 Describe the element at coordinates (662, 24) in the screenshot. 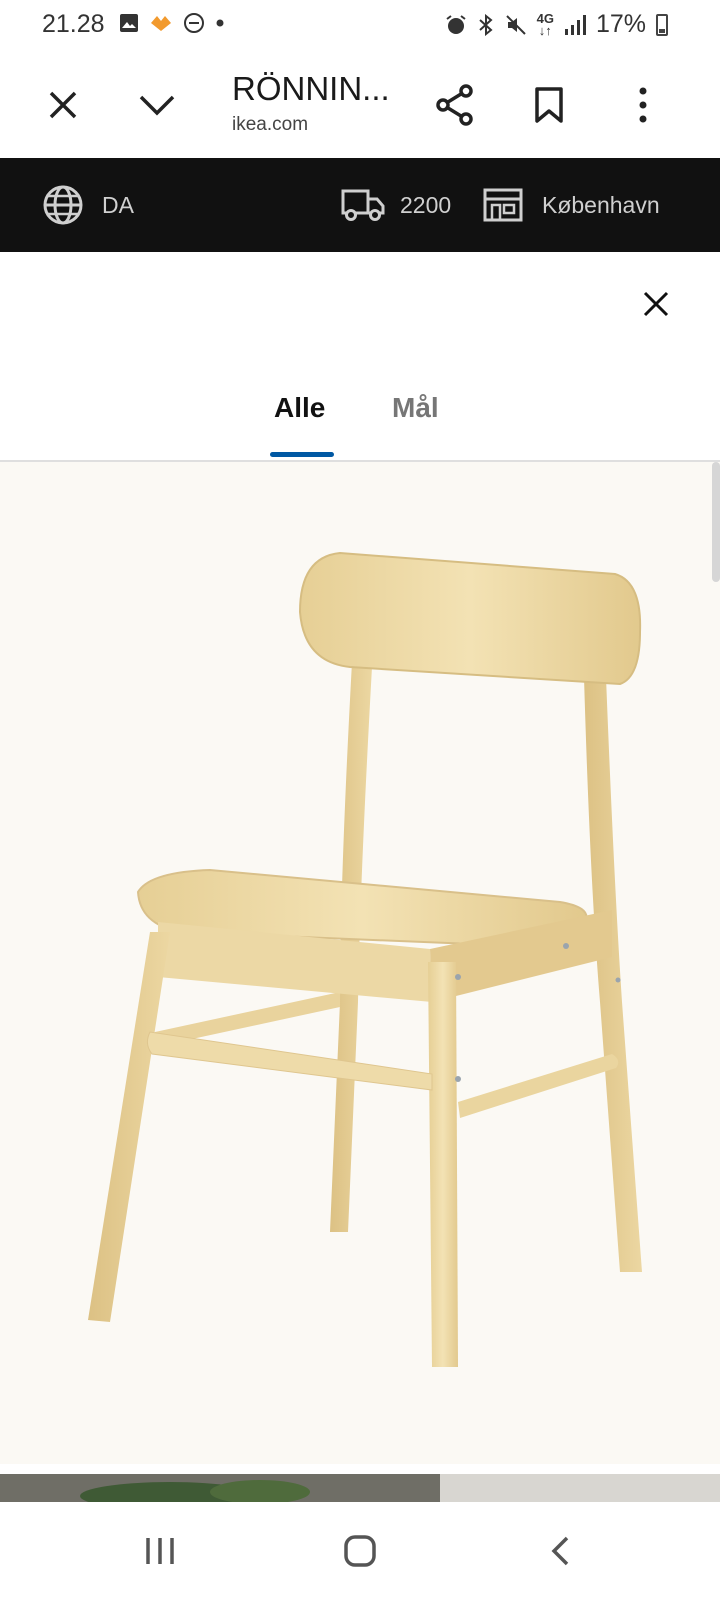

I see `battery-icon` at that location.